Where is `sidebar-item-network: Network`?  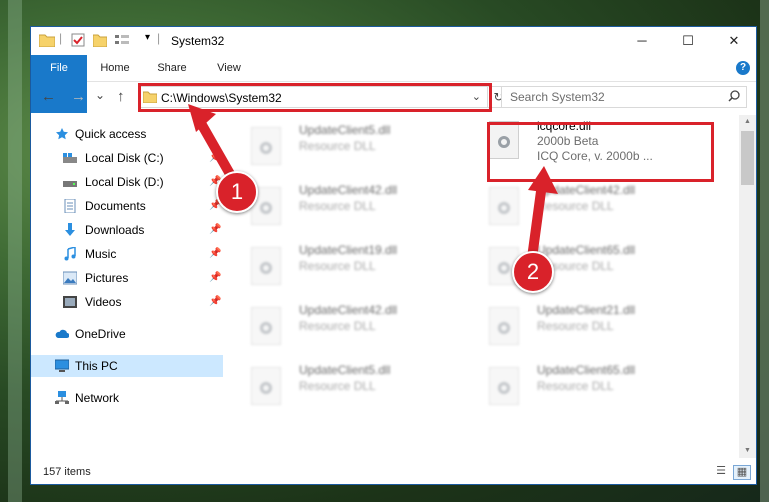 sidebar-item-network: Network is located at coordinates (127, 398).